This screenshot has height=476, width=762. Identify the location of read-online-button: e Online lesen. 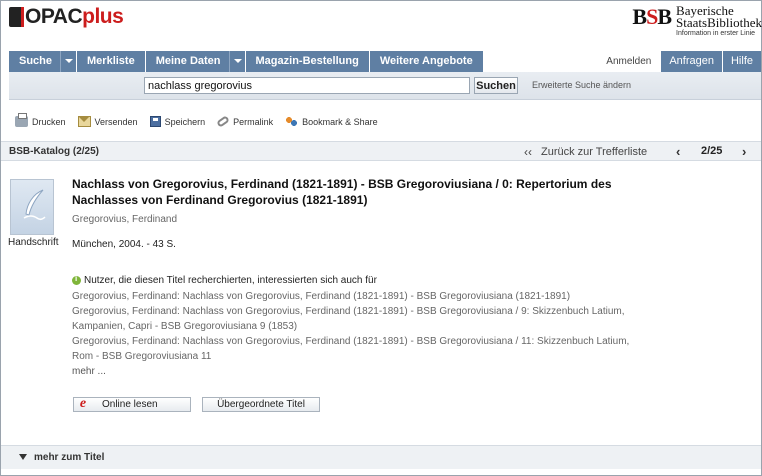
(132, 404).